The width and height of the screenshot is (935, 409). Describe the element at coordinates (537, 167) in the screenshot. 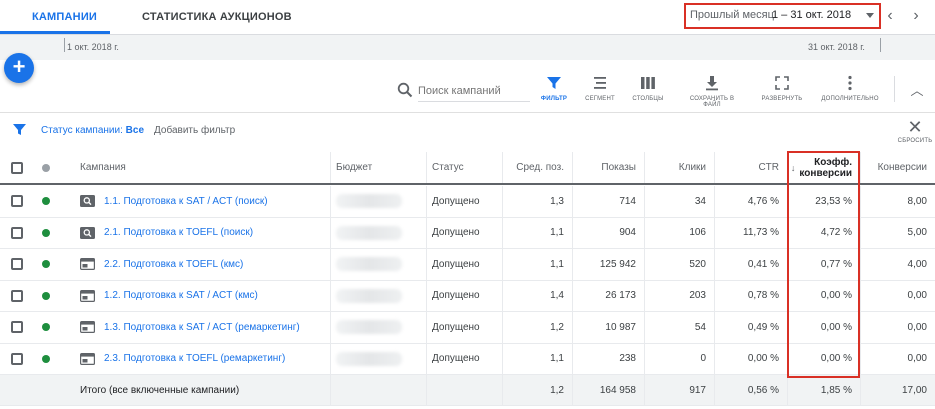

I see `header-avg-pos: Сред. поз.` at that location.